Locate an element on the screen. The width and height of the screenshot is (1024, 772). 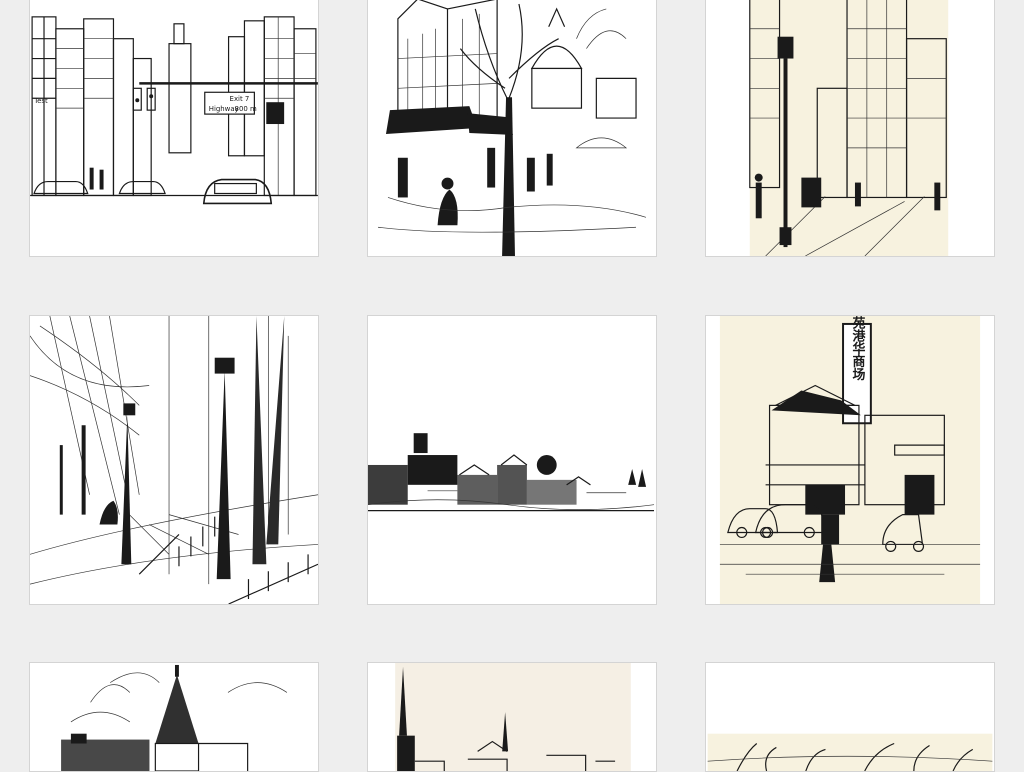
gallery-card-chinatown: 鹿苑港华商场 is located at coordinates (850, 460).